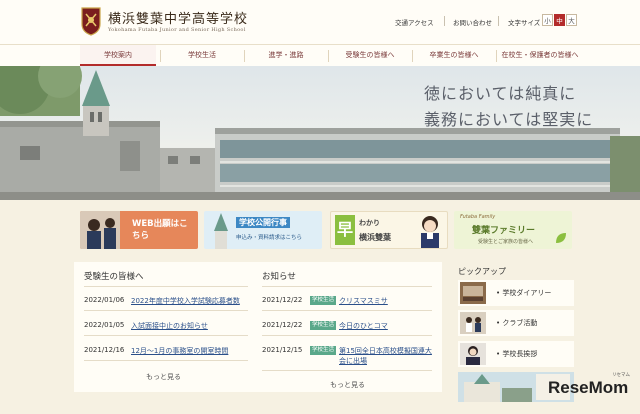  Describe the element at coordinates (104, 300) in the screenshot. I see `applicants-row-date: 2022/01/06` at that location.